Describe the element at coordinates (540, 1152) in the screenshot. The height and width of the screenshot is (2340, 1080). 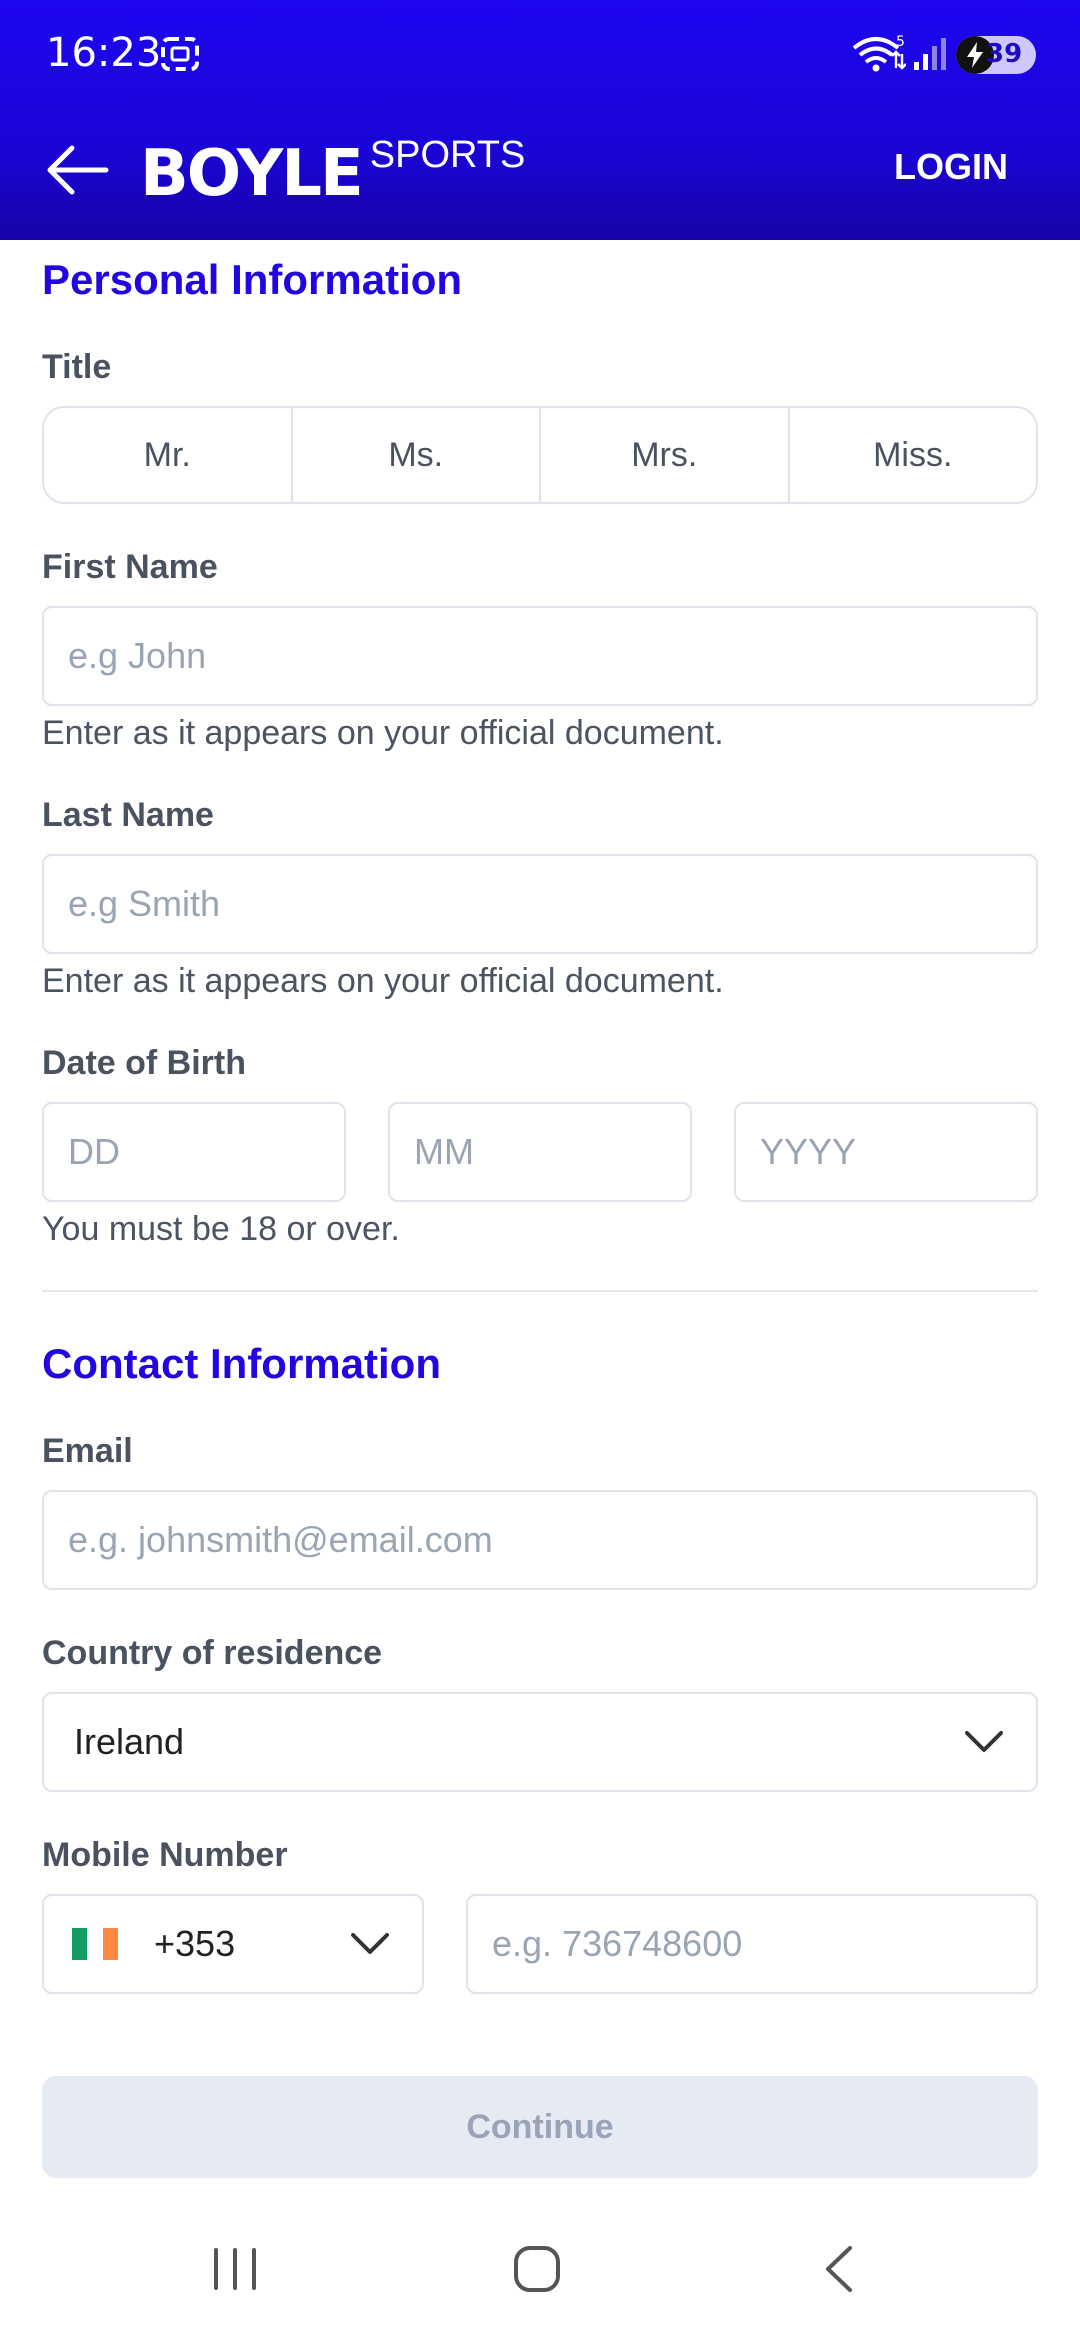
I see `dob-month-input: MM` at that location.